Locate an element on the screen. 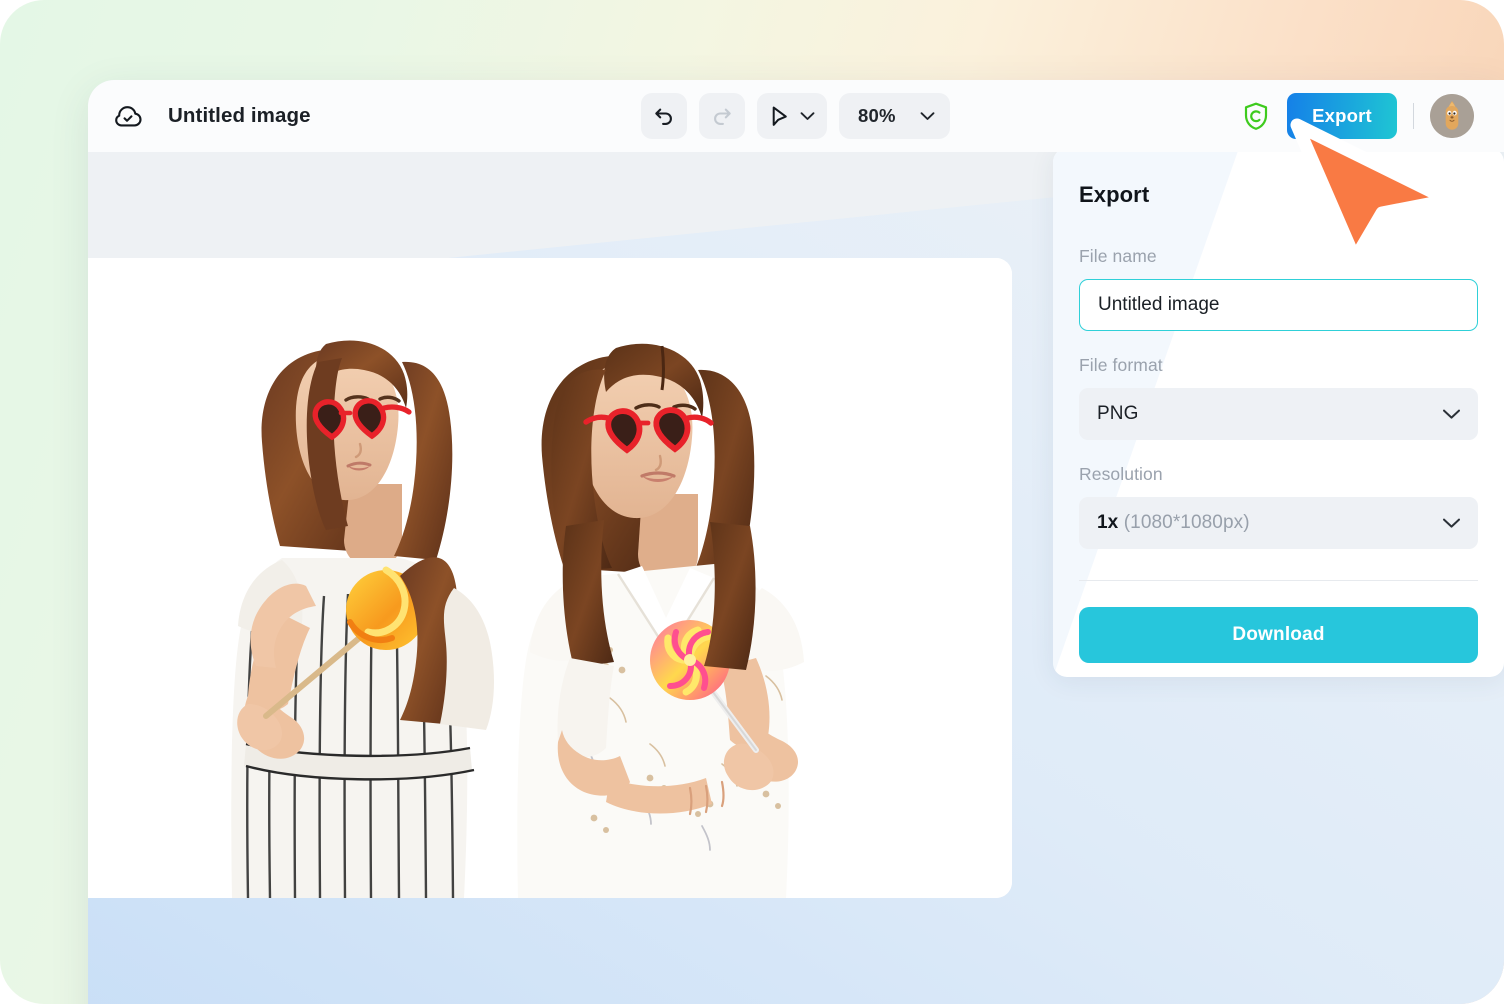 Image resolution: width=1504 pixels, height=1004 pixels. cloud-check-glyph is located at coordinates (128, 115).